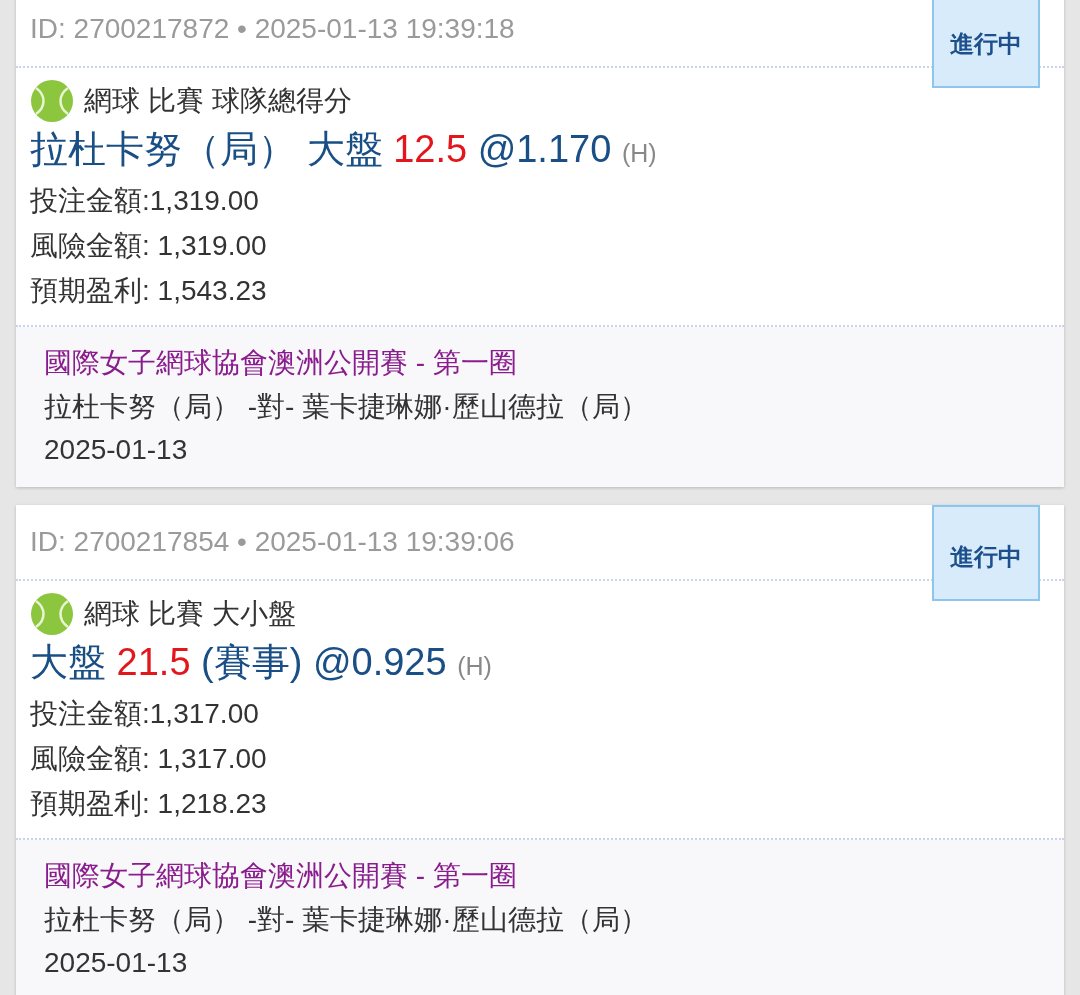 The width and height of the screenshot is (1080, 995). What do you see at coordinates (145, 714) in the screenshot?
I see `amount-text: 投注金額:1,317.00` at bounding box center [145, 714].